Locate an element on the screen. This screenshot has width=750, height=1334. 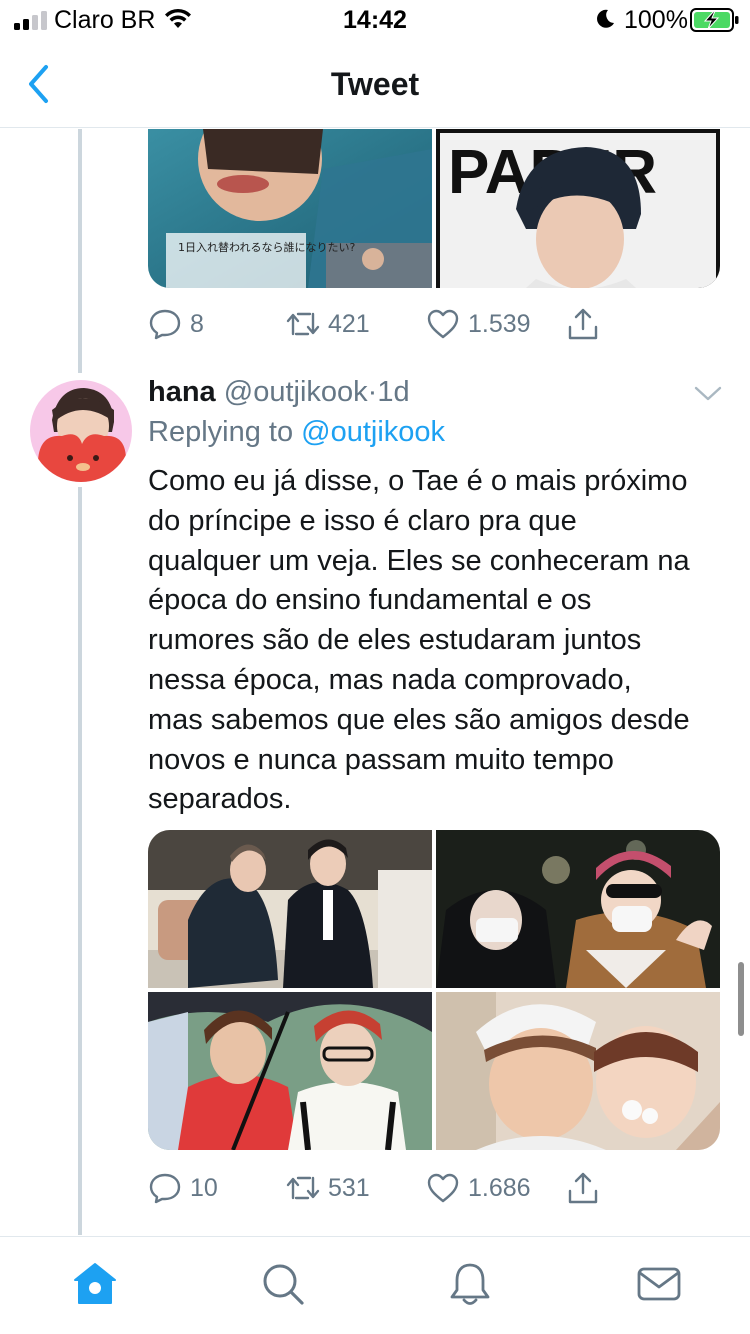
retweet-button: 531 is located at coordinates (328, 1188).